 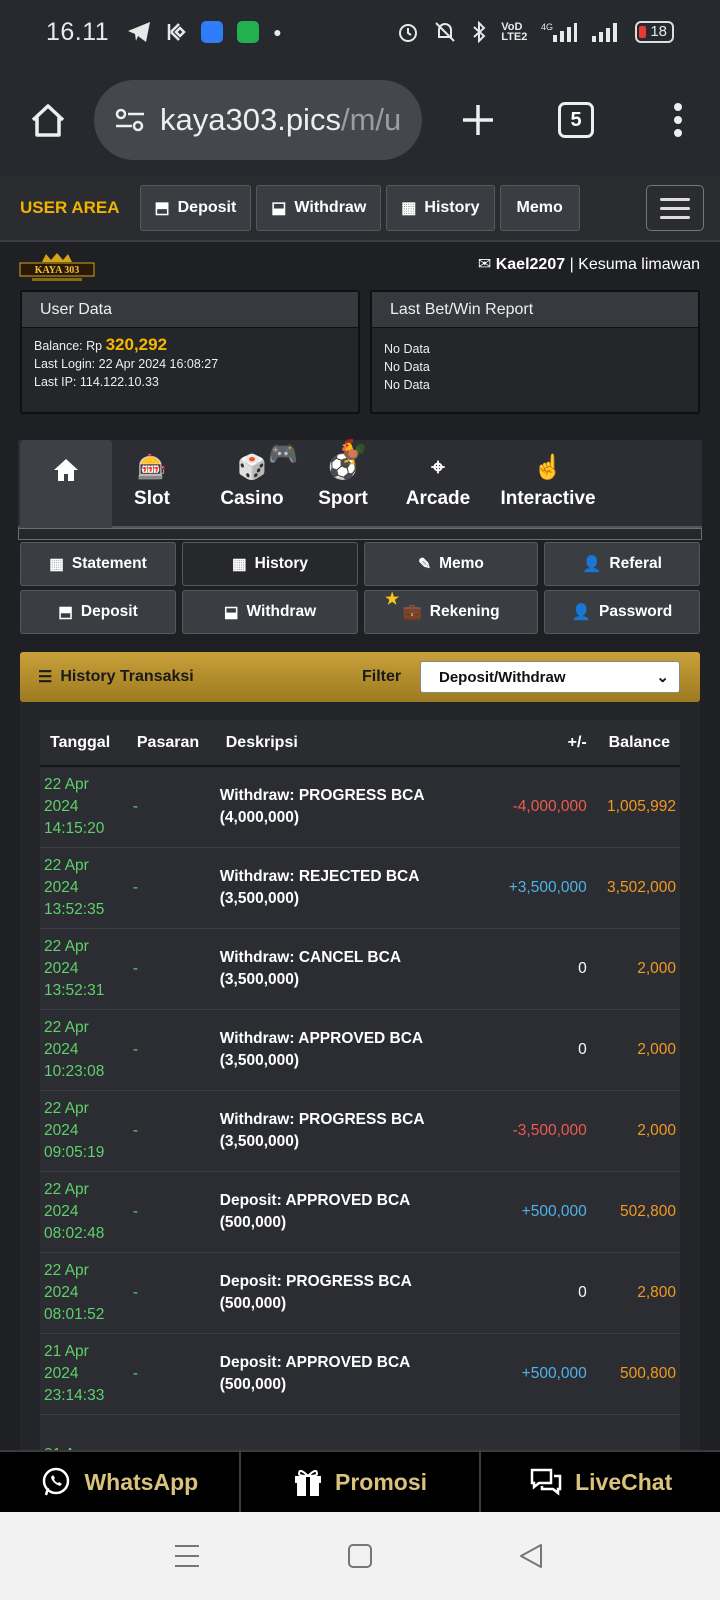 I want to click on row-description: Withdraw: CANCEL BCA (3,500,000), so click(x=350, y=969).